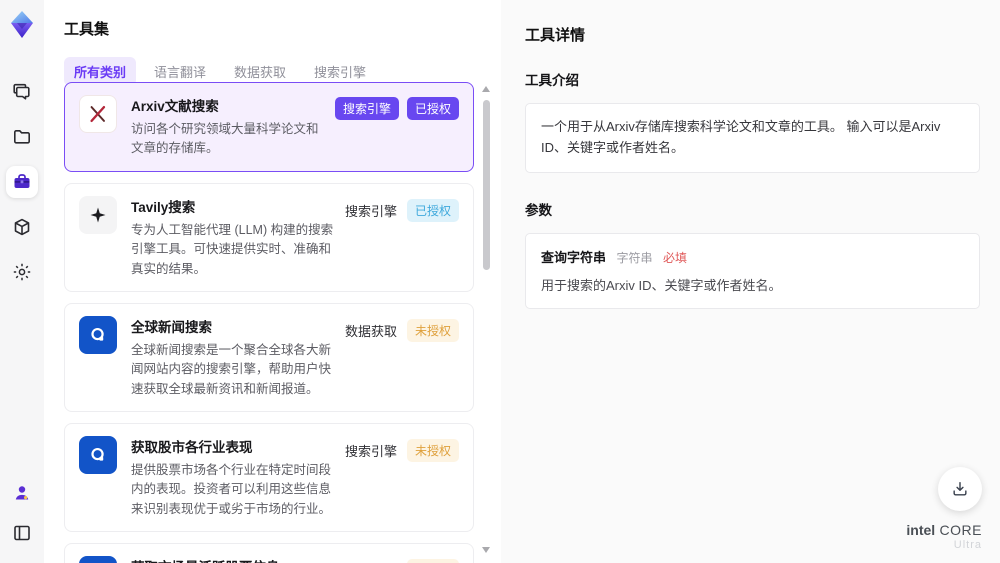 This screenshot has width=1000, height=563. I want to click on scrollbar-up-arrow-icon, so click(486, 89).